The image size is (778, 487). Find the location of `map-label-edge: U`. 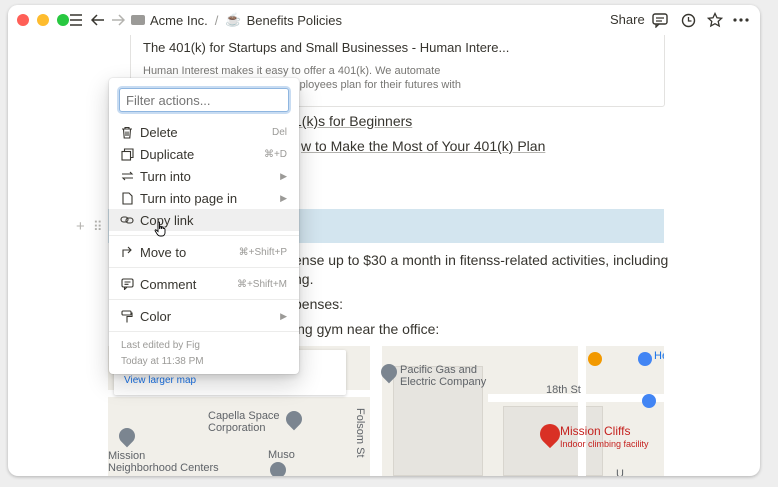

map-label-edge: U is located at coordinates (620, 472).